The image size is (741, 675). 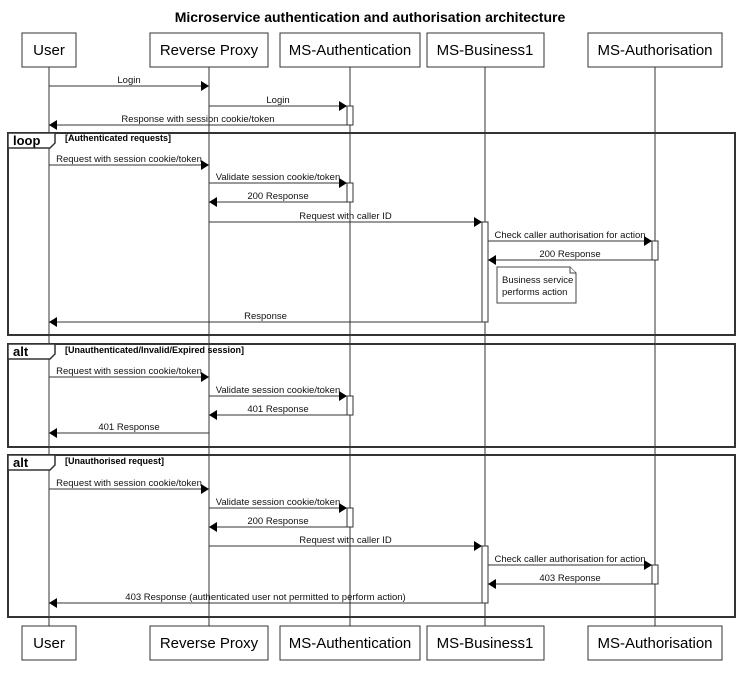 I want to click on participant-ms-authorisation-bottom: MS-Authorisation, so click(x=655, y=643).